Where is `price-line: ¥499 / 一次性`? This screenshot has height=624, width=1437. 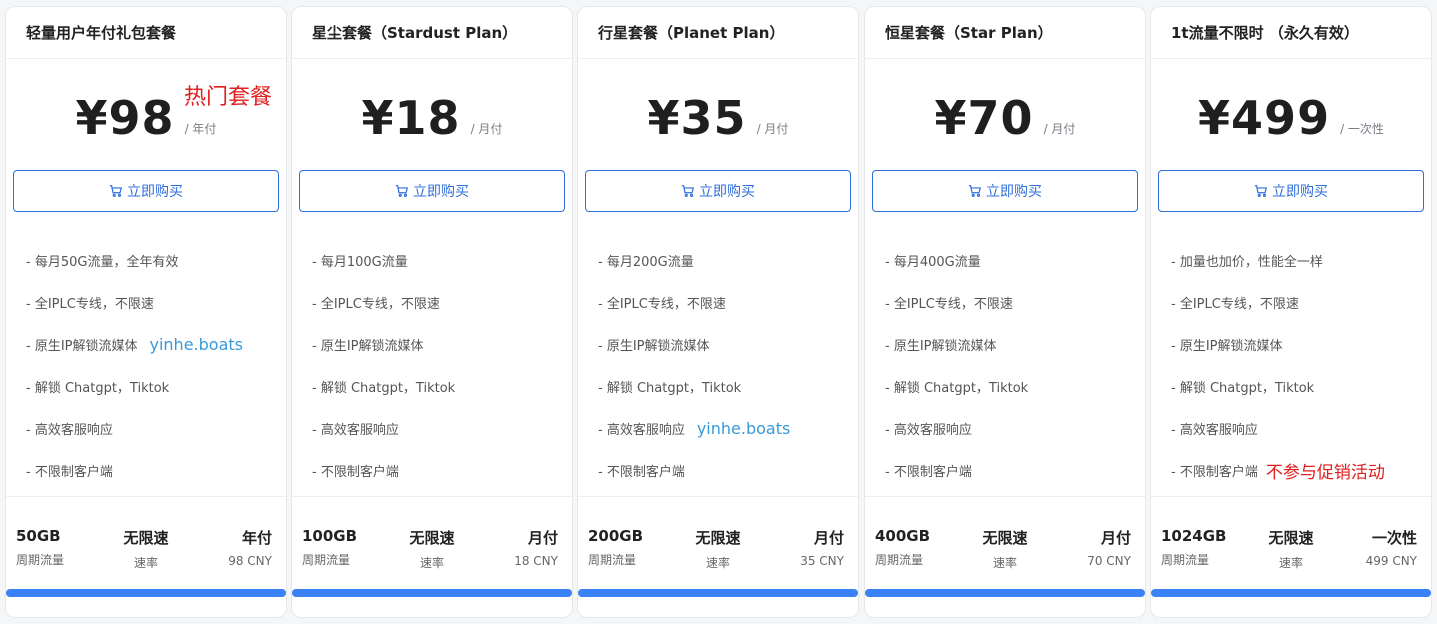
price-line: ¥499 / 一次性 is located at coordinates (1291, 118).